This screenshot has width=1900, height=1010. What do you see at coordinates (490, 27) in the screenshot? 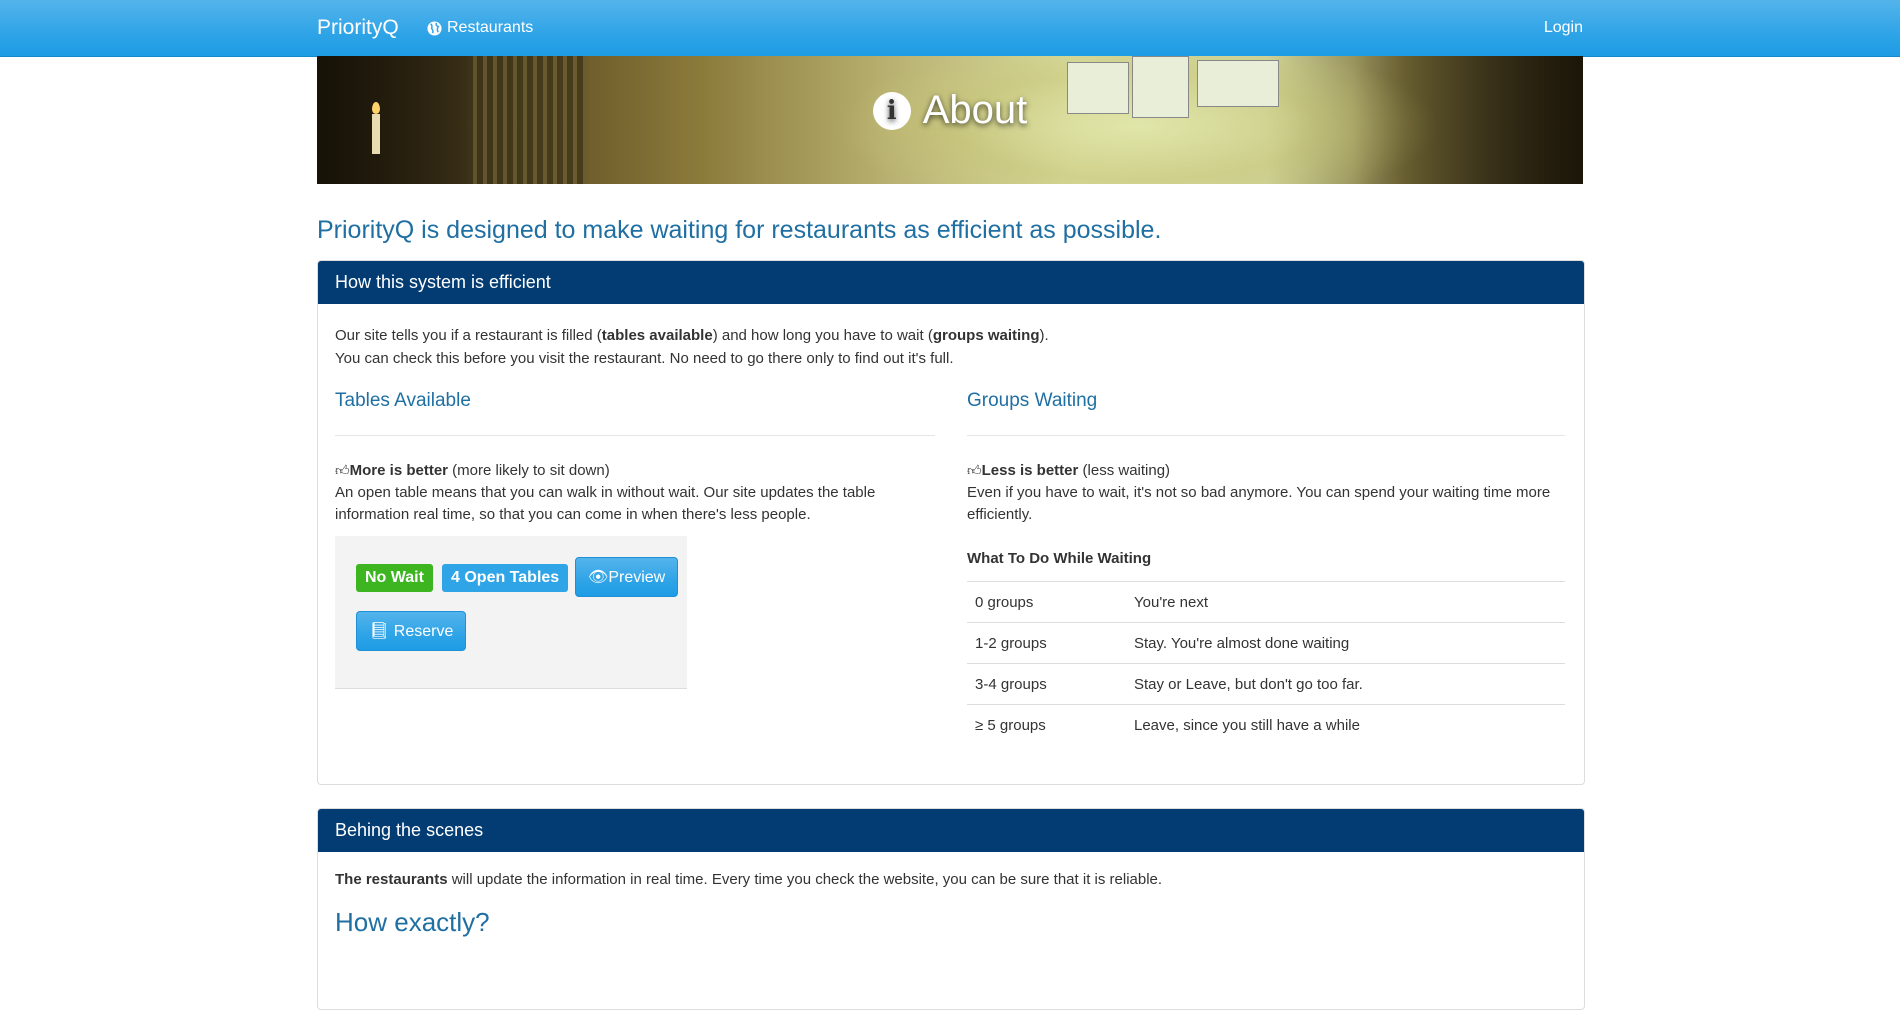
I see `nav-restaurants-label: Restaurants` at bounding box center [490, 27].